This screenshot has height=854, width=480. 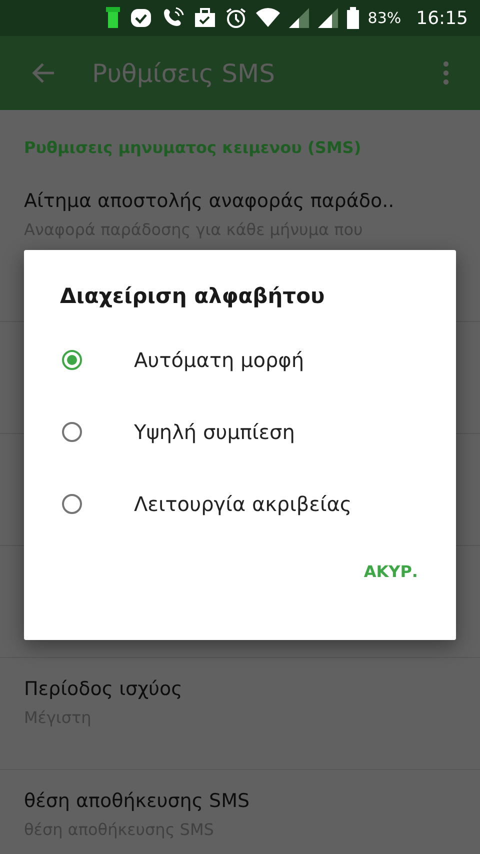 I want to click on alarm-icon, so click(x=235, y=18).